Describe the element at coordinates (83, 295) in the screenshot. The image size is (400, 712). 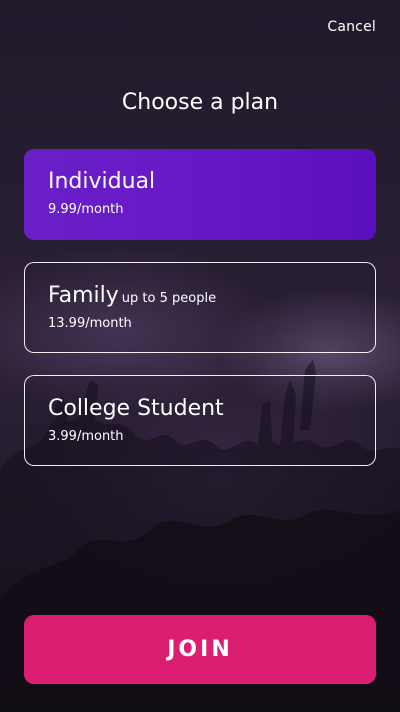
I see `plan-name: Family` at that location.